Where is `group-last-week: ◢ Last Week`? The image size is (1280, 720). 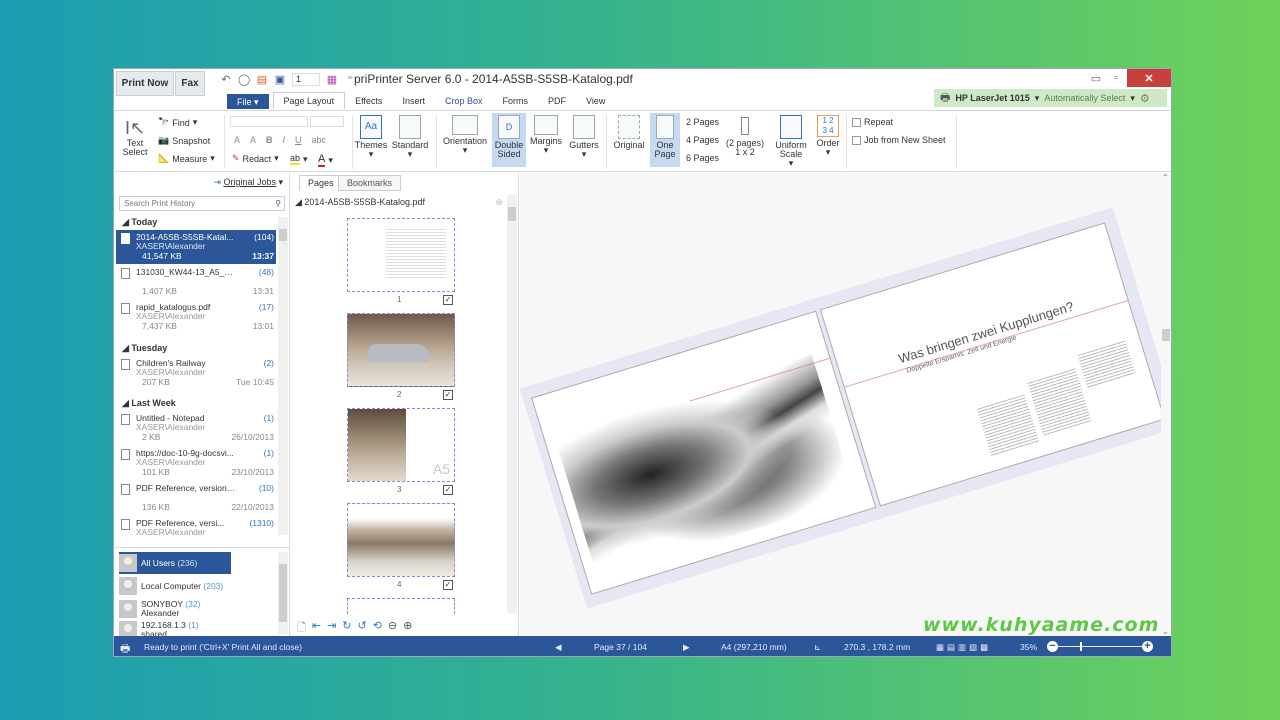 group-last-week: ◢ Last Week is located at coordinates (149, 403).